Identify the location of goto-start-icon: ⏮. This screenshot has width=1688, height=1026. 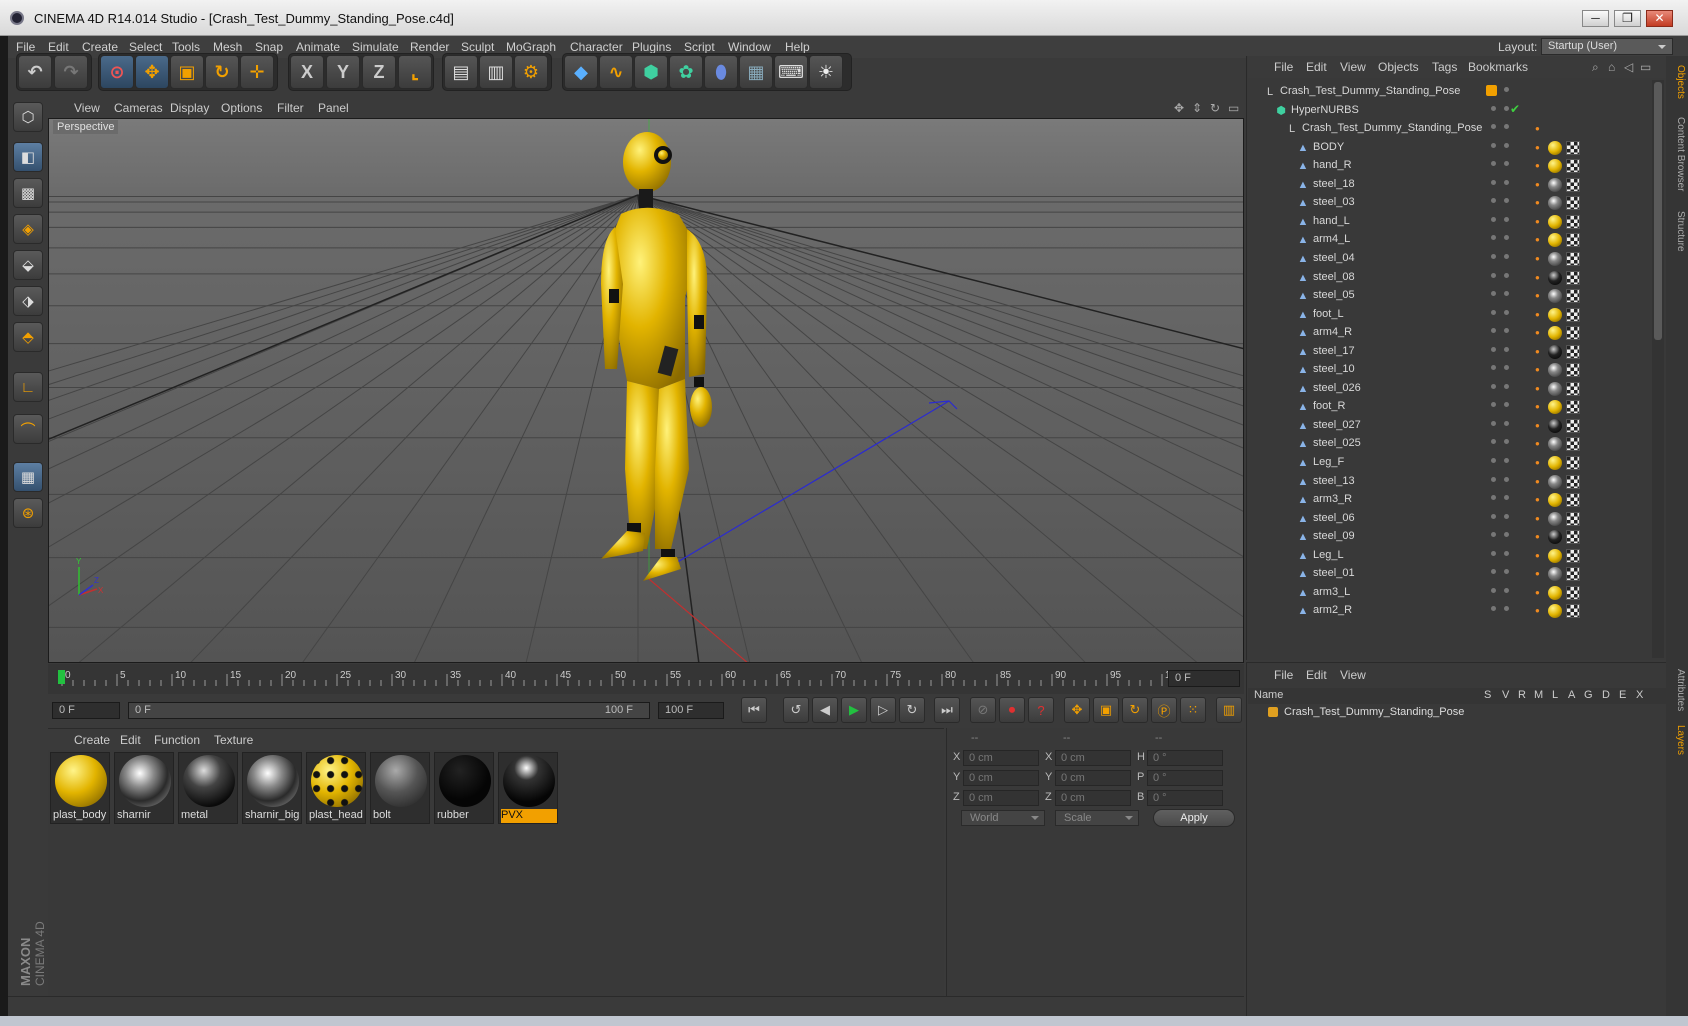
(754, 710).